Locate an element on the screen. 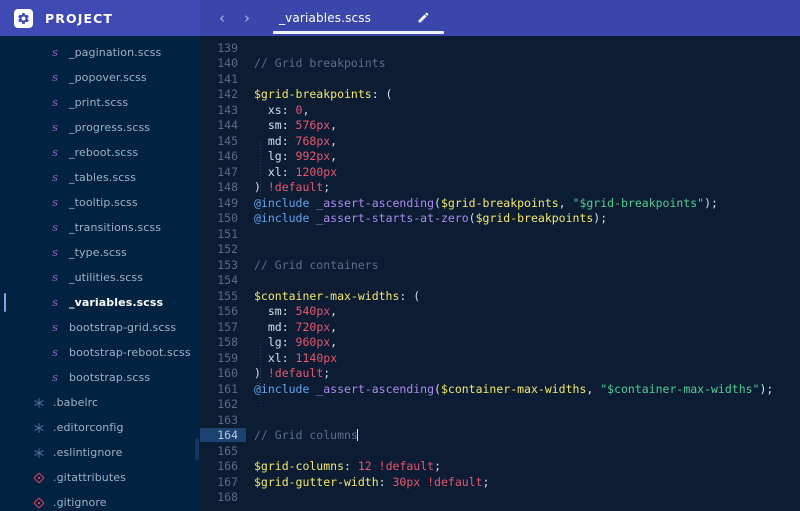 Image resolution: width=800 pixels, height=511 pixels. tab-label: _variables.scss is located at coordinates (325, 18).